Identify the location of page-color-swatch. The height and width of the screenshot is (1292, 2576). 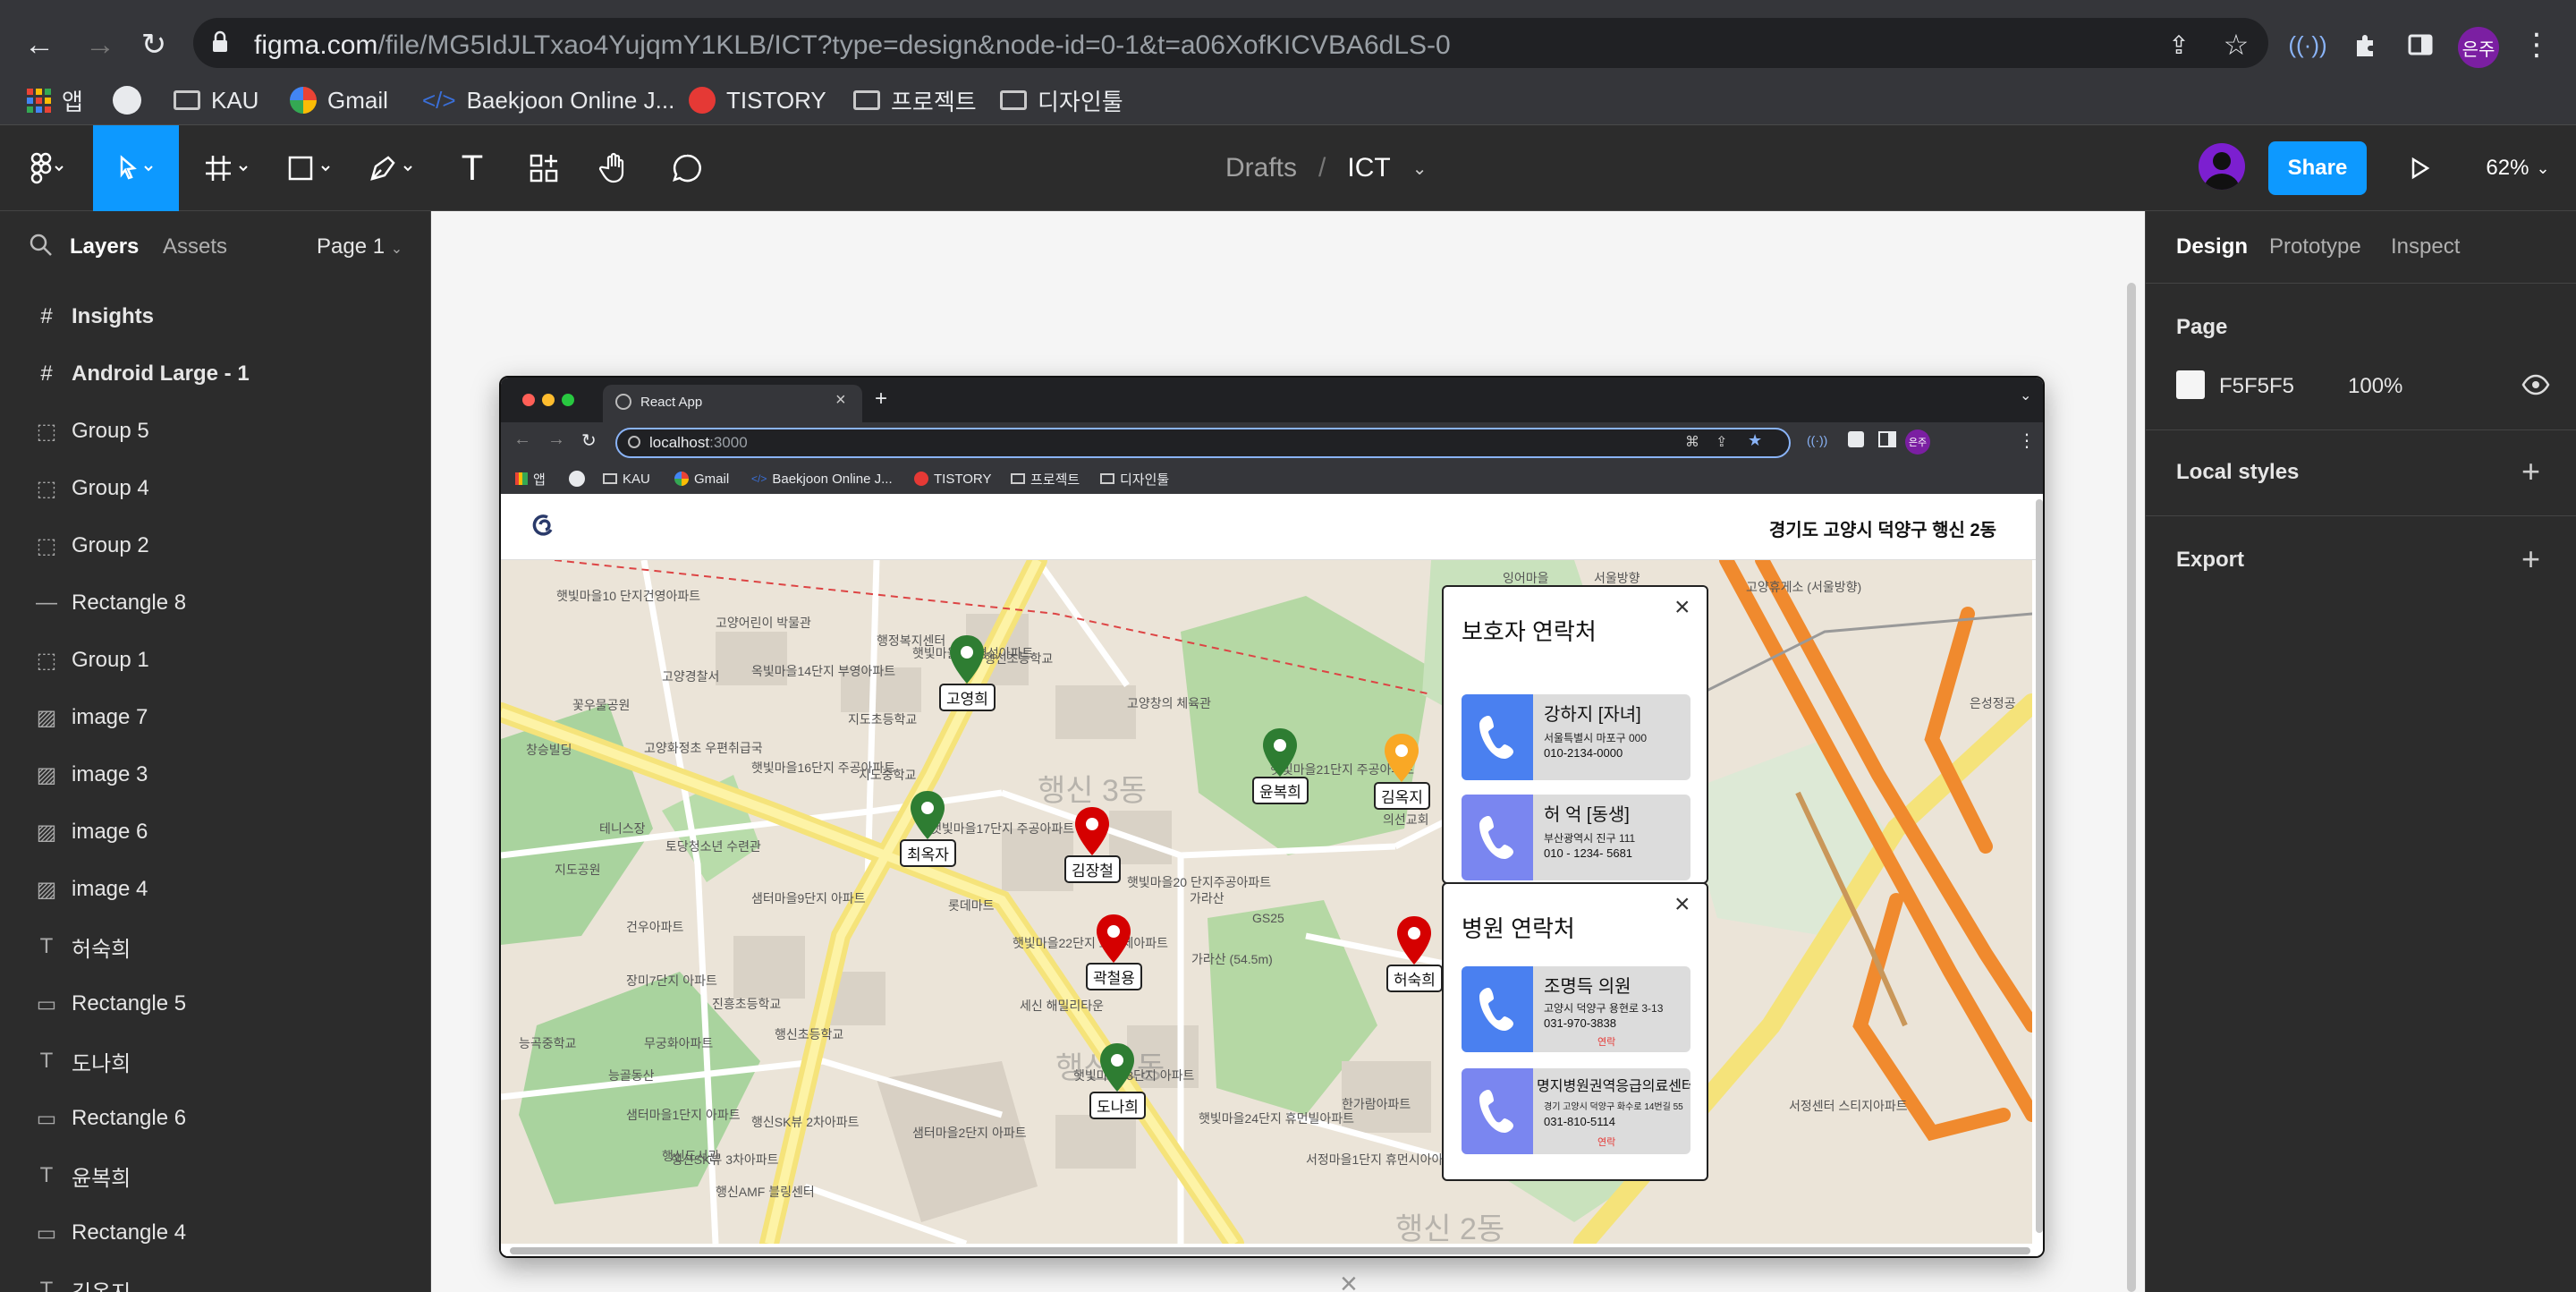
(2190, 384).